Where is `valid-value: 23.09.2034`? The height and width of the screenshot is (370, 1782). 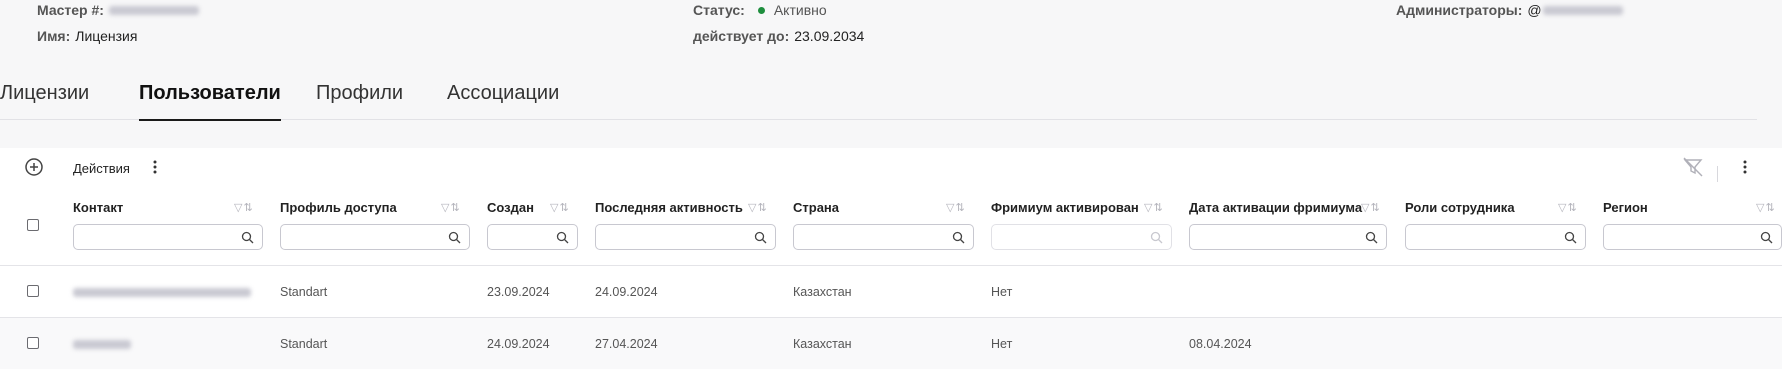
valid-value: 23.09.2034 is located at coordinates (829, 36).